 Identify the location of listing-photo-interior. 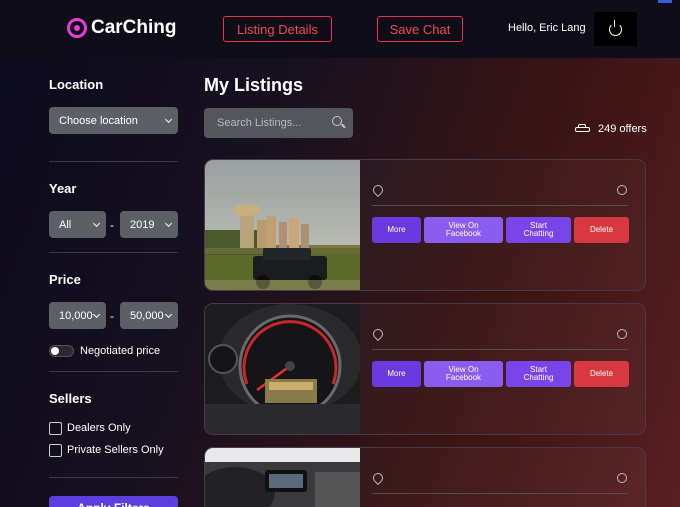
(282, 477).